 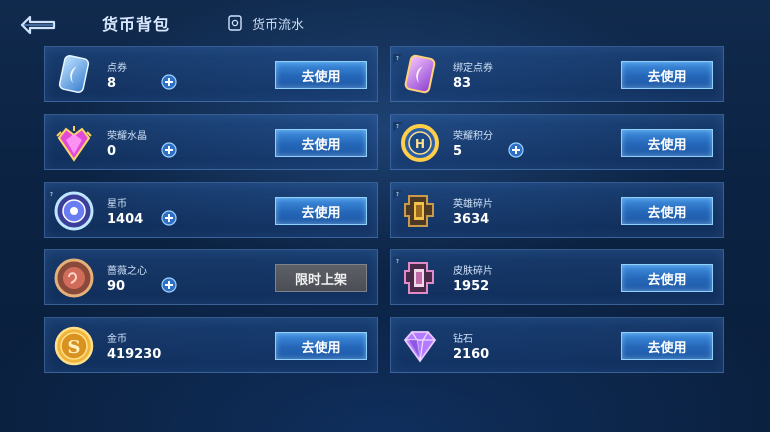 I want to click on currency-amount: 0, so click(x=112, y=151).